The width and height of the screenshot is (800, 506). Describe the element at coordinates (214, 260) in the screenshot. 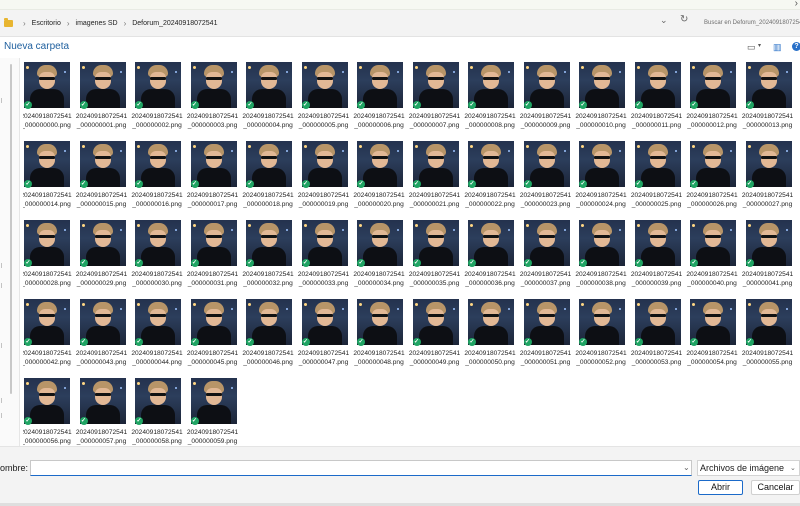

I see `file-tile: ✓ 20240918072541_000000031.png` at that location.